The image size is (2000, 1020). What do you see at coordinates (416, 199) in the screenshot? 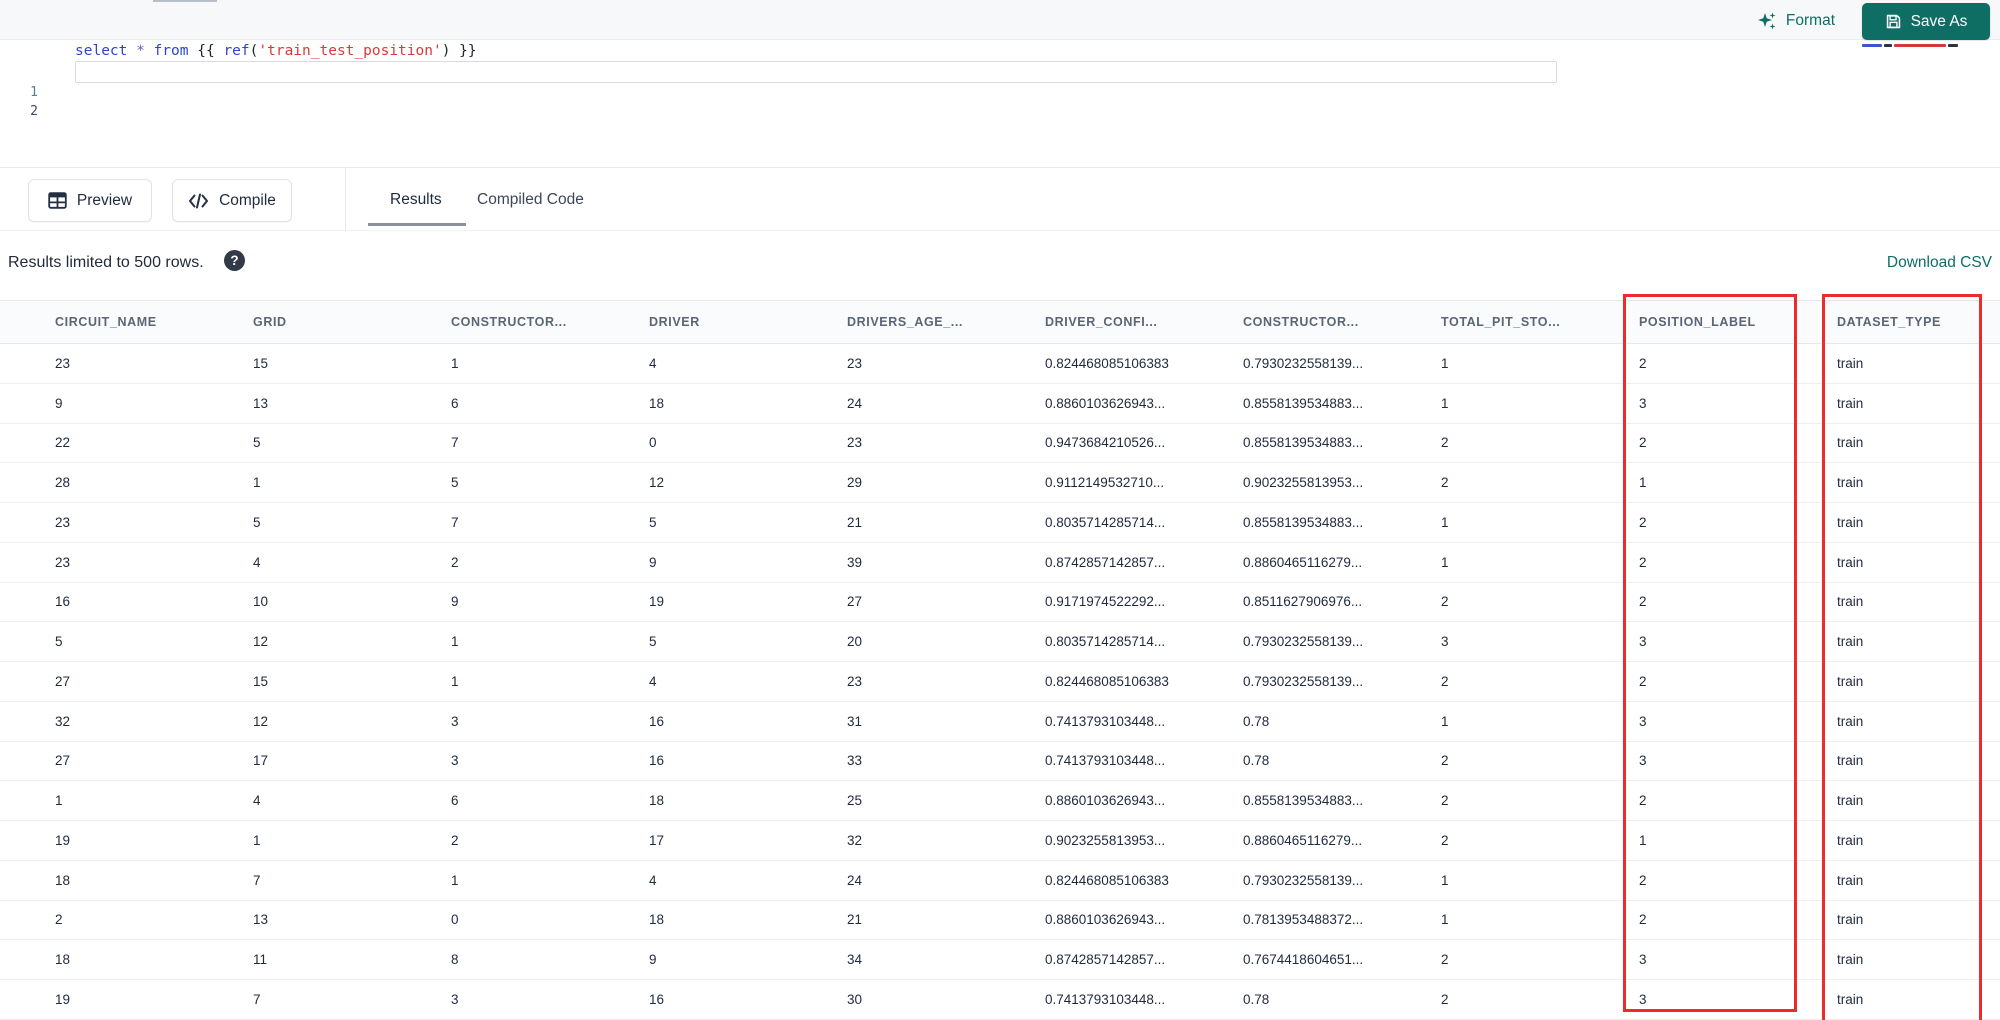
I see `tab-results: Results` at bounding box center [416, 199].